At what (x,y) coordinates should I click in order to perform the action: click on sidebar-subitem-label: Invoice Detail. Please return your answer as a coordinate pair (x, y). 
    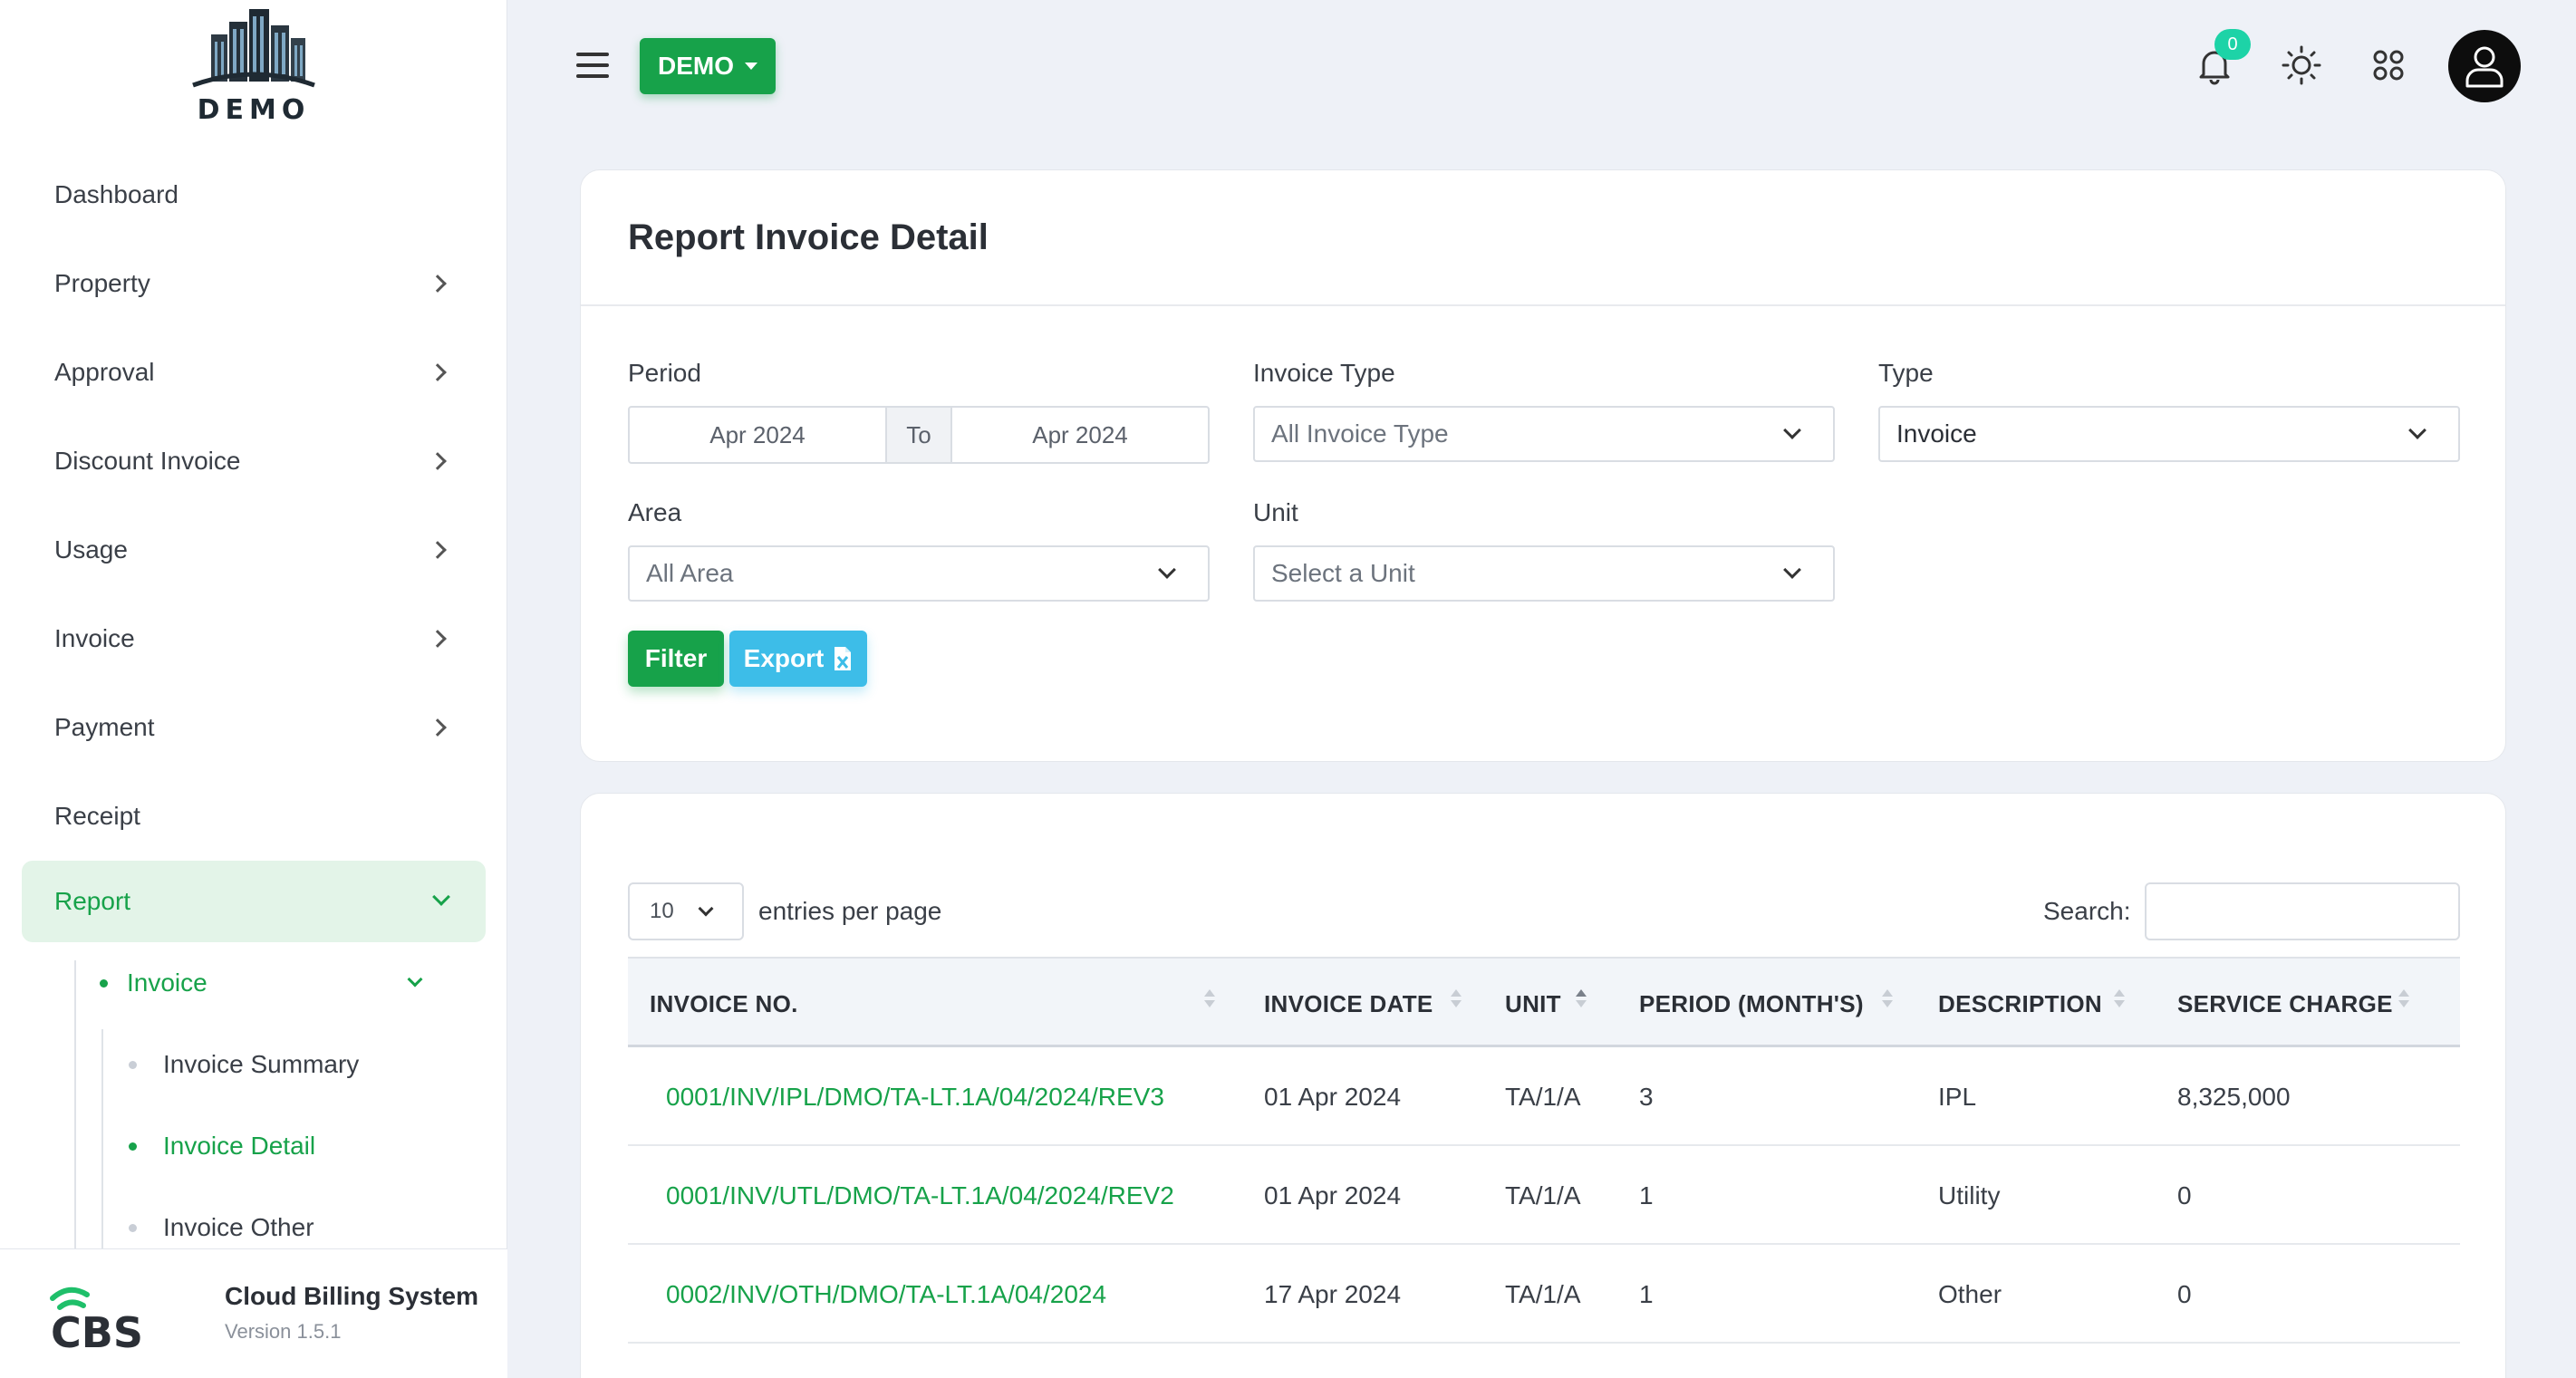
    Looking at the image, I should click on (239, 1146).